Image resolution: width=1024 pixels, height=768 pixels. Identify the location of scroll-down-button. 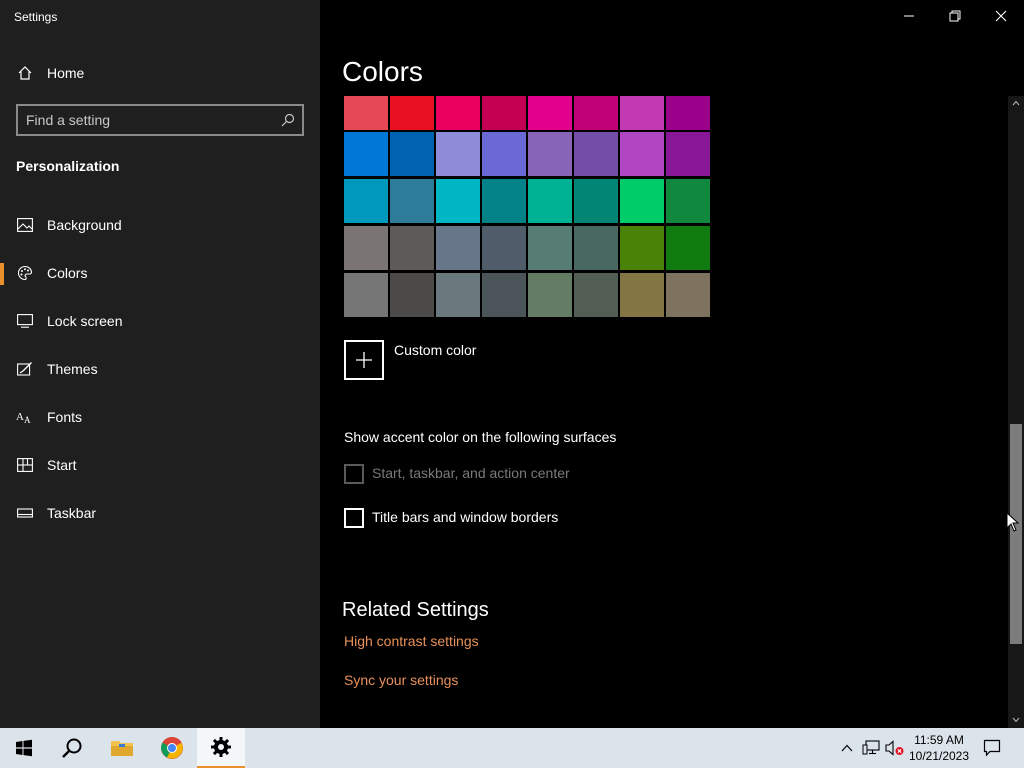
(1016, 720).